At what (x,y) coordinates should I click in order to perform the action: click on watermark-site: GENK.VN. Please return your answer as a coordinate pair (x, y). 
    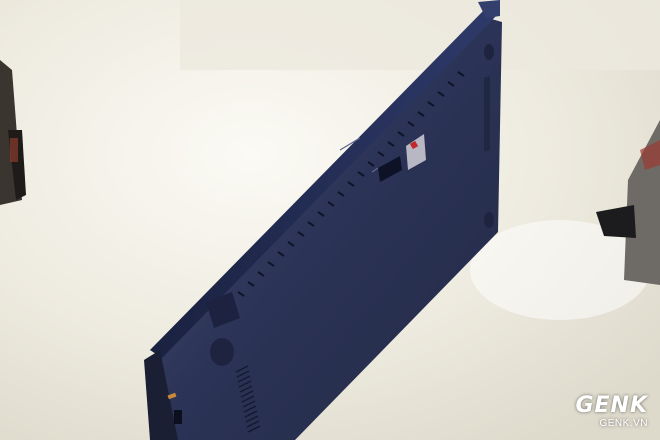
    Looking at the image, I should click on (623, 423).